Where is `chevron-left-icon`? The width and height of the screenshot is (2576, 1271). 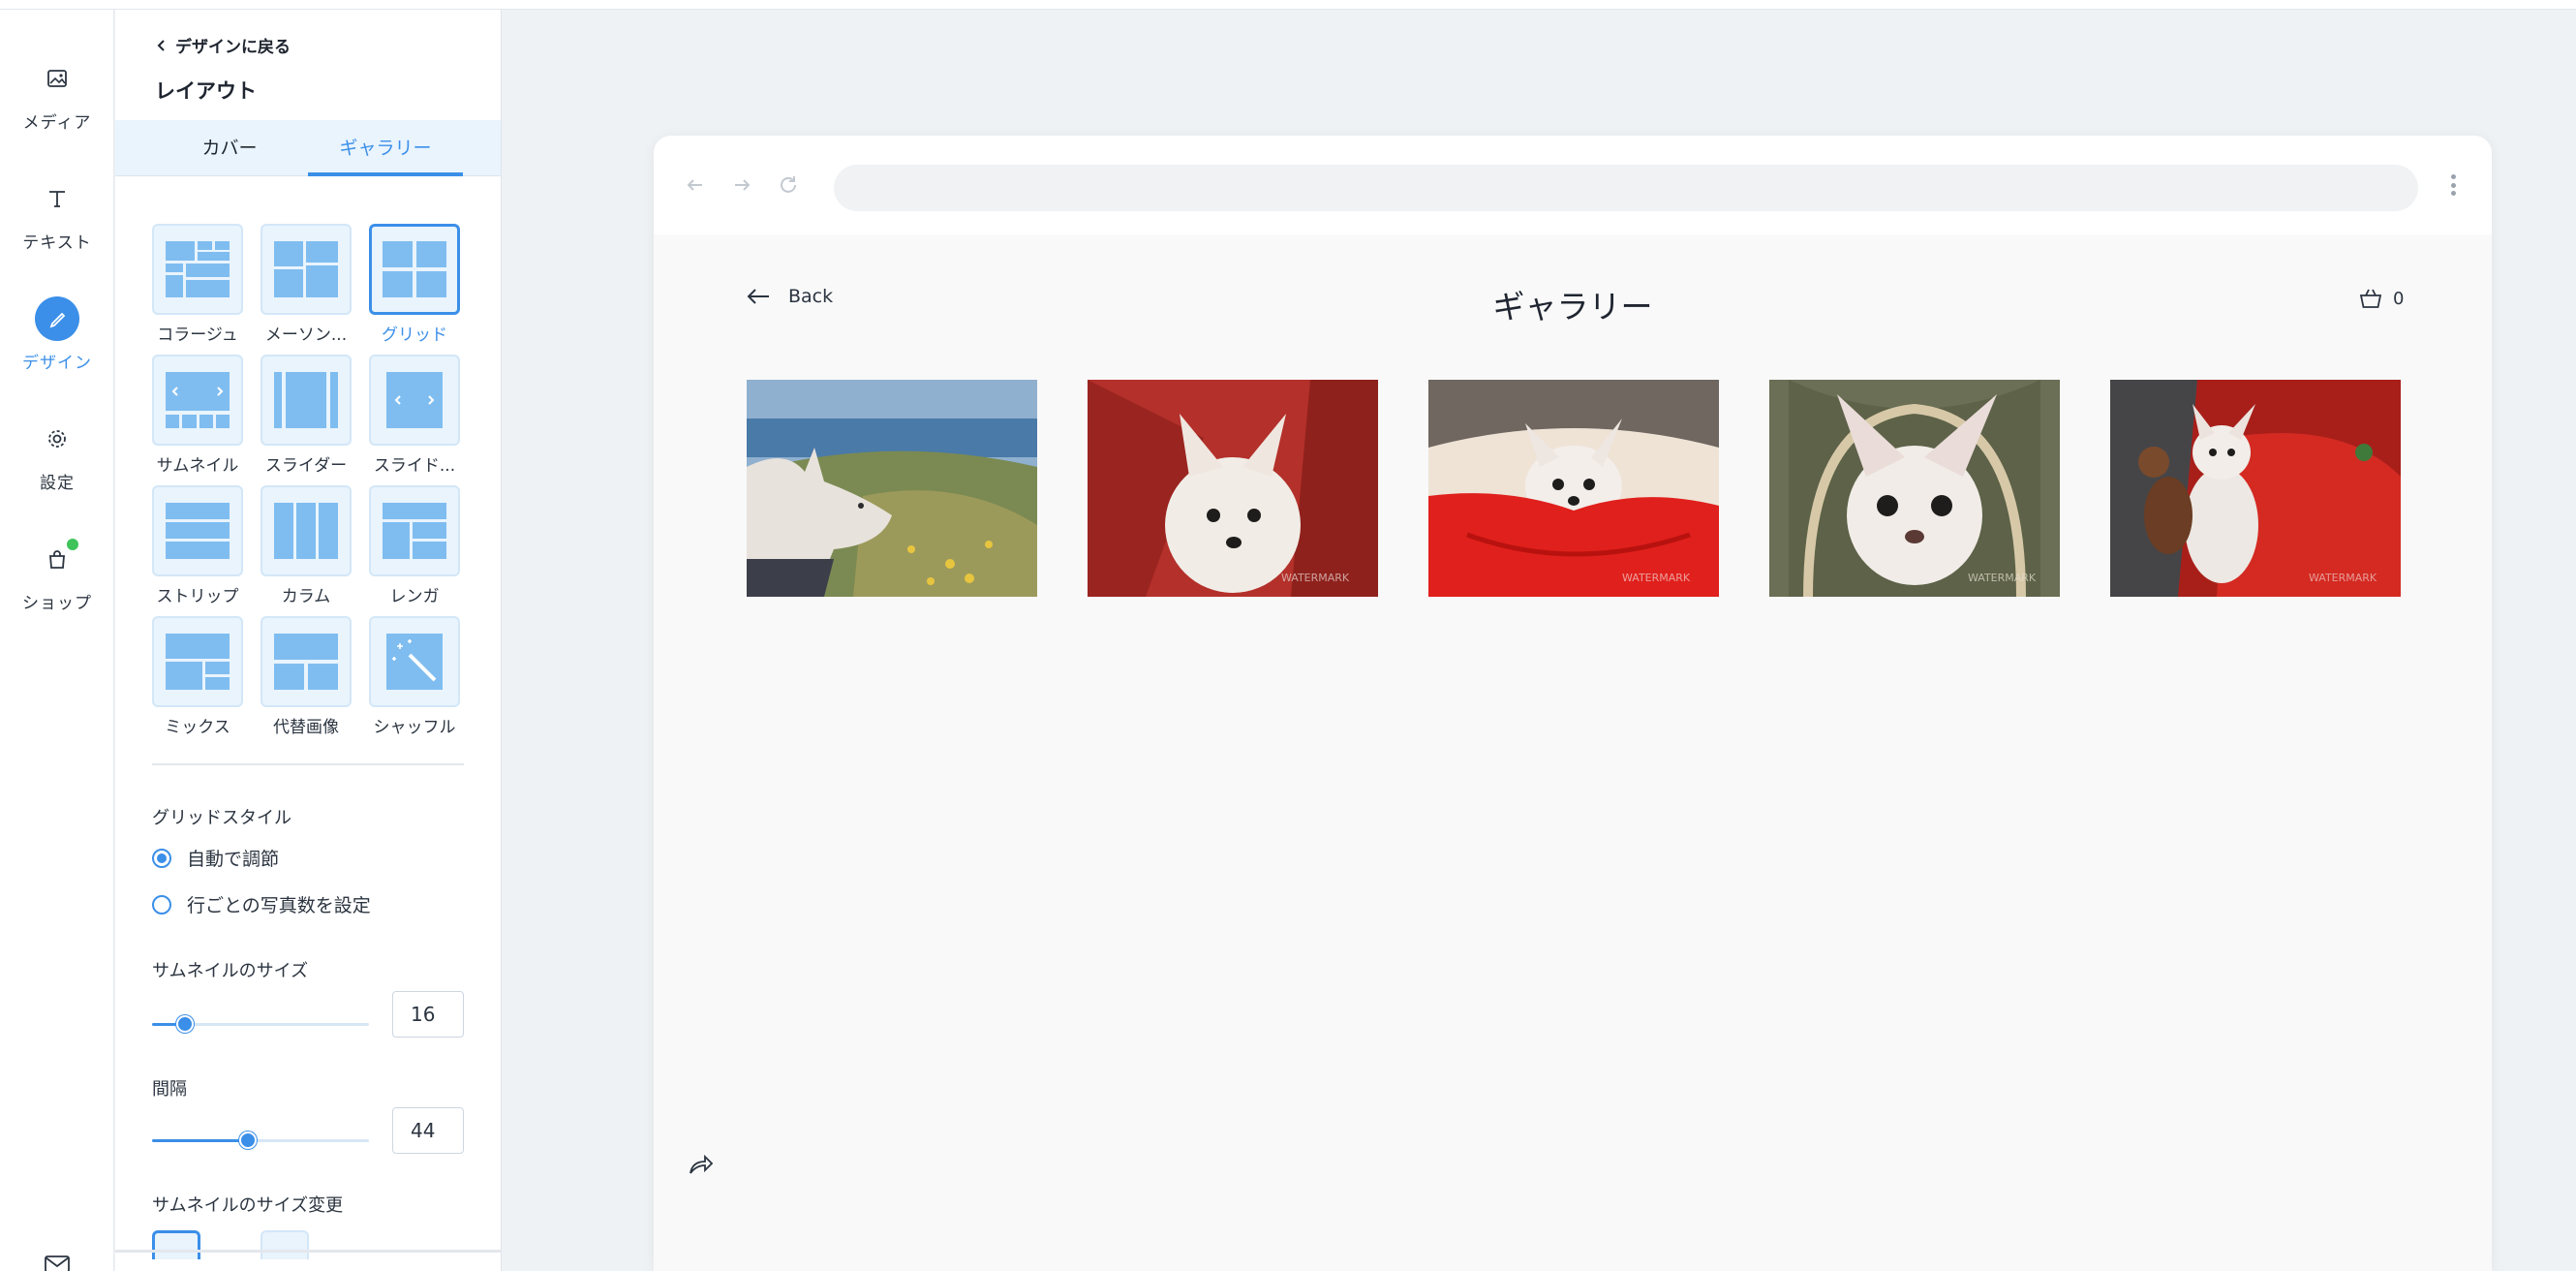
chevron-left-icon is located at coordinates (161, 45).